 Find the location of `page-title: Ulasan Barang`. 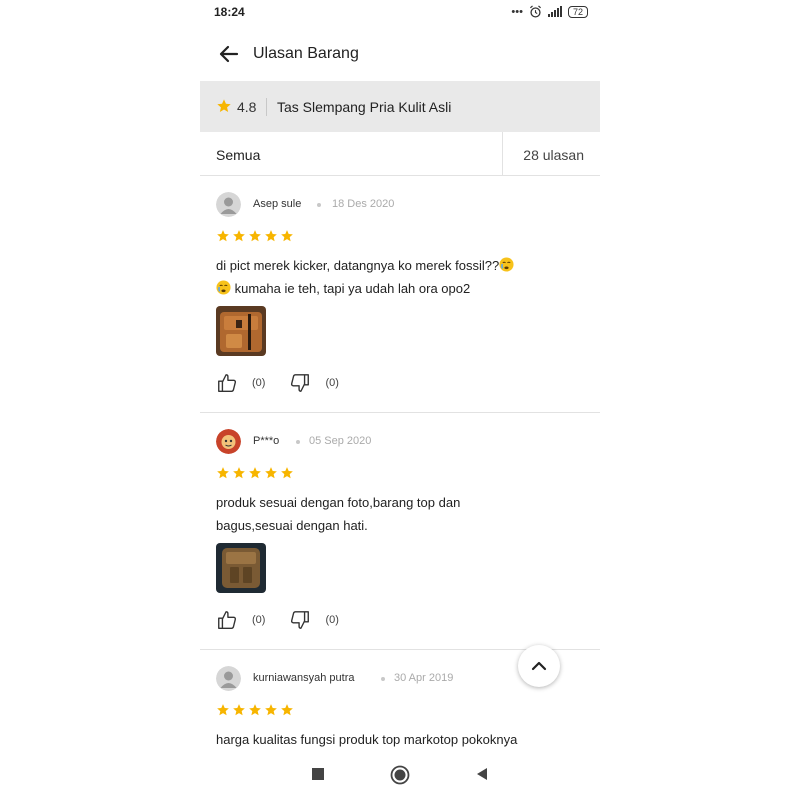

page-title: Ulasan Barang is located at coordinates (306, 53).